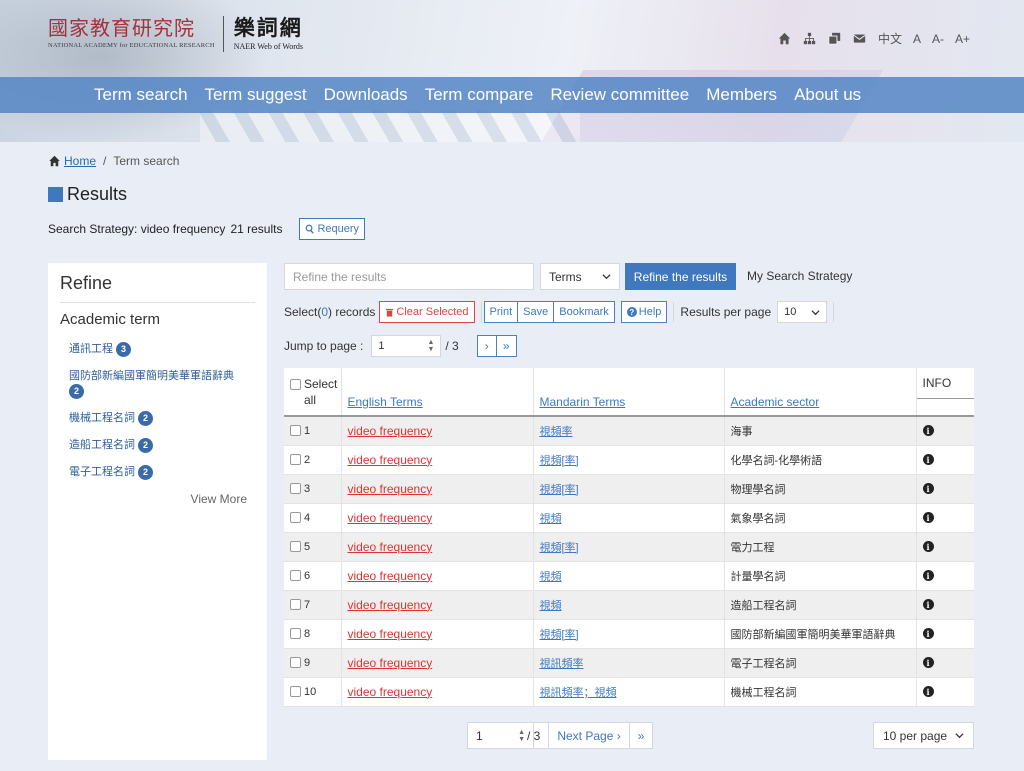 Image resolution: width=1024 pixels, height=771 pixels. What do you see at coordinates (437, 460) in the screenshot?
I see `english-term-cell: video frequency` at bounding box center [437, 460].